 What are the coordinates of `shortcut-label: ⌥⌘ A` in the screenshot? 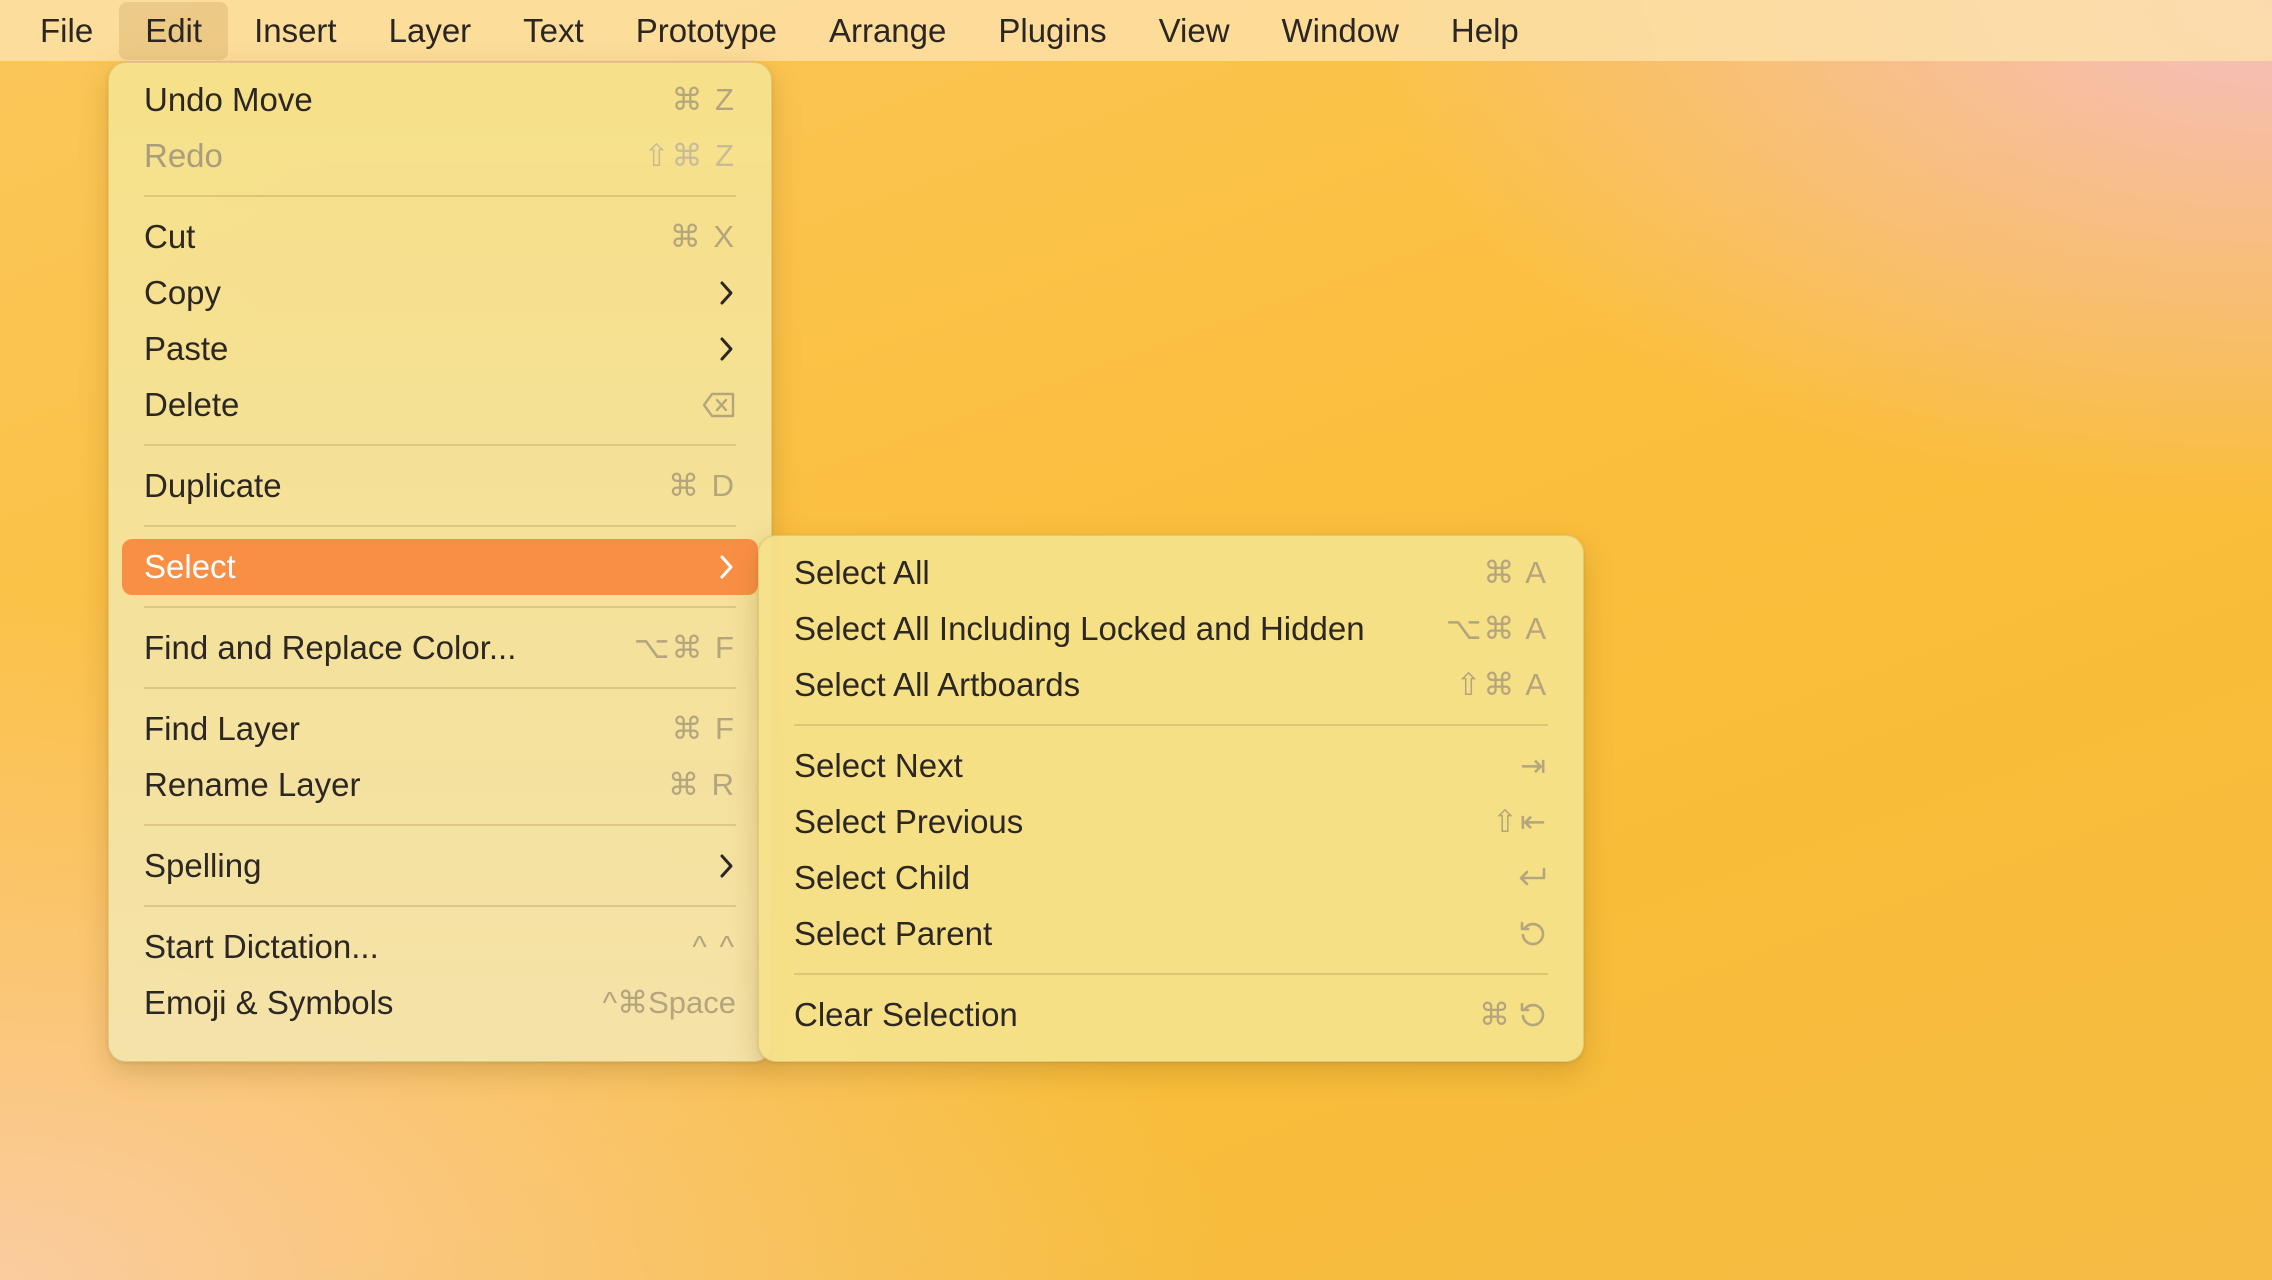 It's located at (1496, 628).